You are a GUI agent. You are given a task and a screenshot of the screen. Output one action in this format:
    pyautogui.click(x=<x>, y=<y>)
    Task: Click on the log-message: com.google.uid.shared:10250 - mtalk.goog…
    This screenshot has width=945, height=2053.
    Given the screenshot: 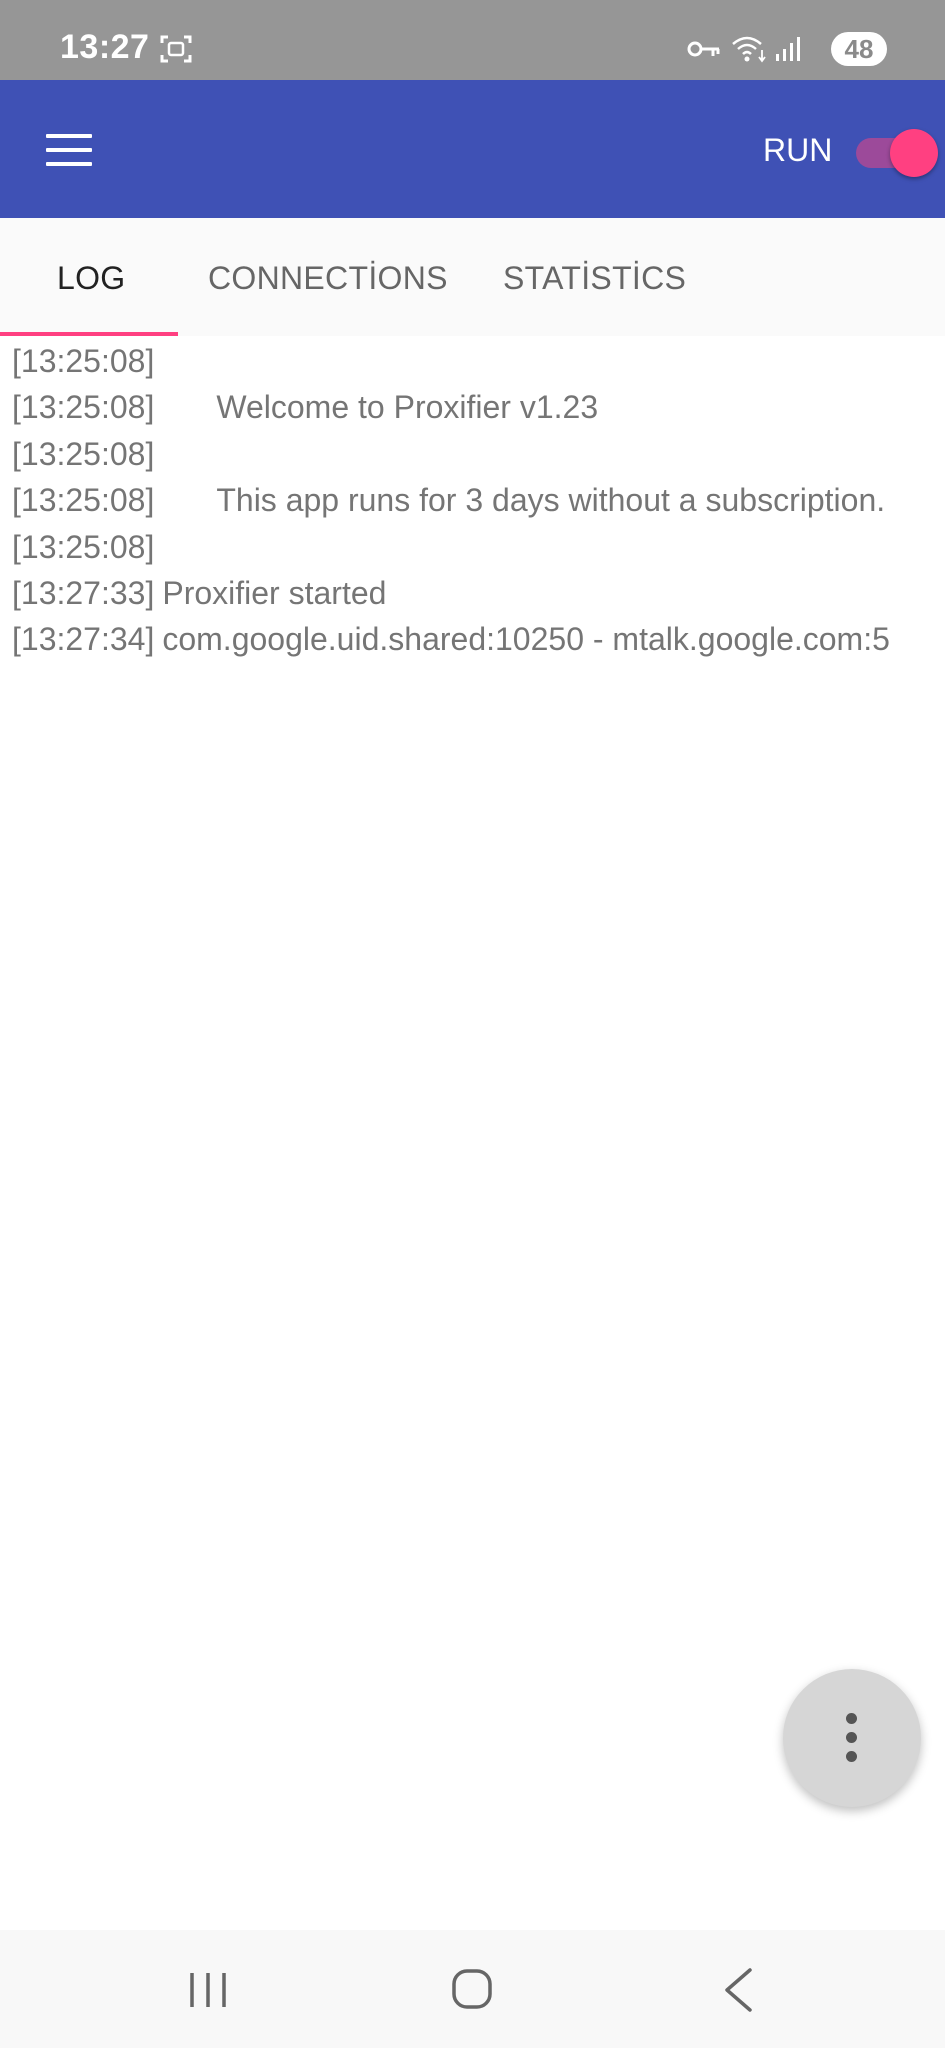 What is the action you would take?
    pyautogui.click(x=526, y=639)
    